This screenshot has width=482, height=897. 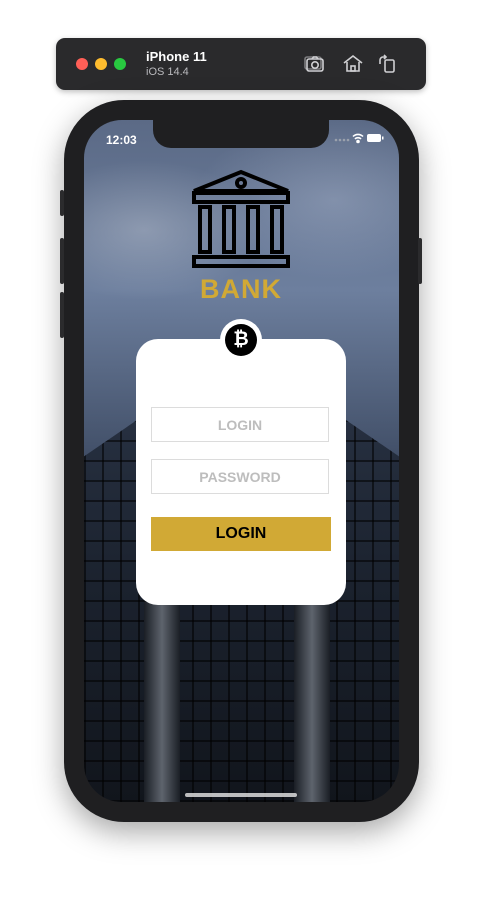 I want to click on volume-up-button, so click(x=62, y=261).